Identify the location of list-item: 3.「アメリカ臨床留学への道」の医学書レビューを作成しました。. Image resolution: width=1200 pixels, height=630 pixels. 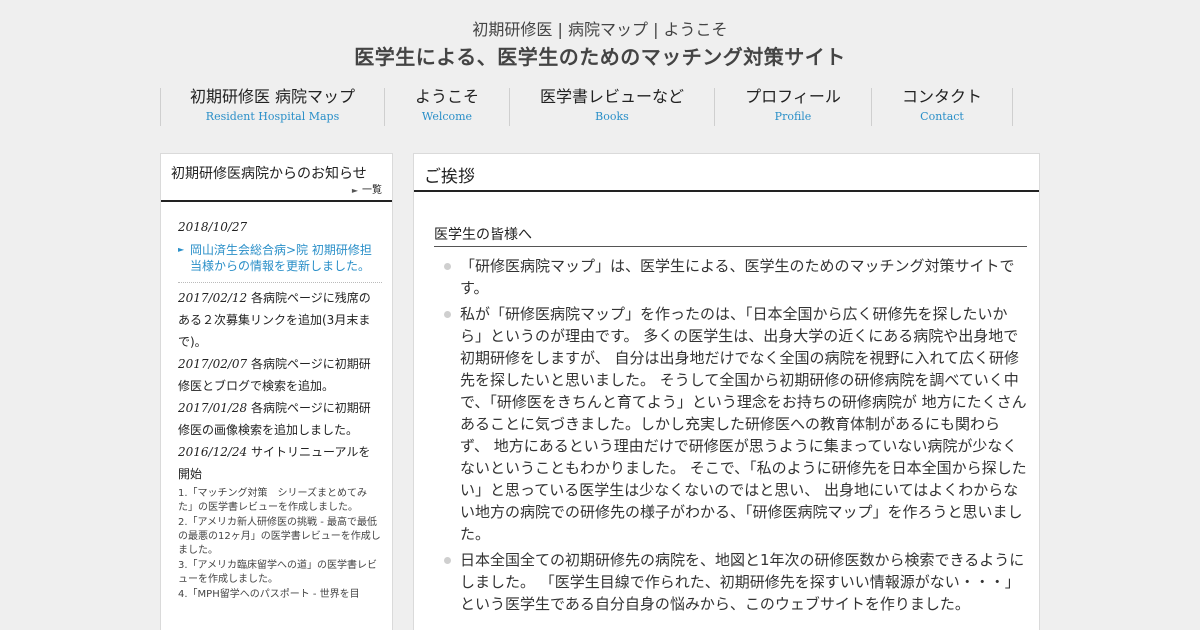
(278, 572).